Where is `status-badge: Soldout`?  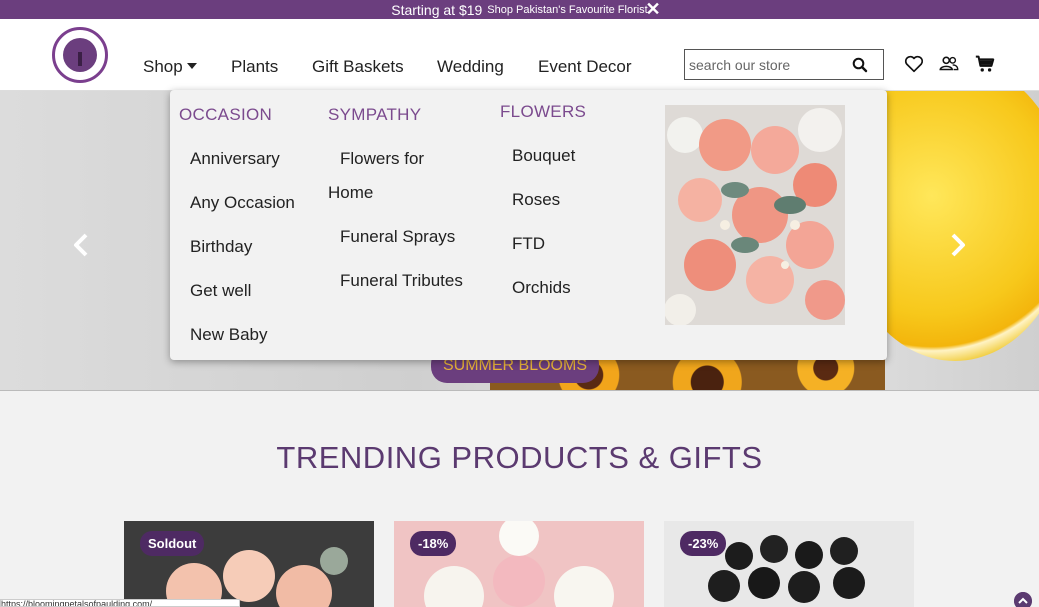 status-badge: Soldout is located at coordinates (172, 543).